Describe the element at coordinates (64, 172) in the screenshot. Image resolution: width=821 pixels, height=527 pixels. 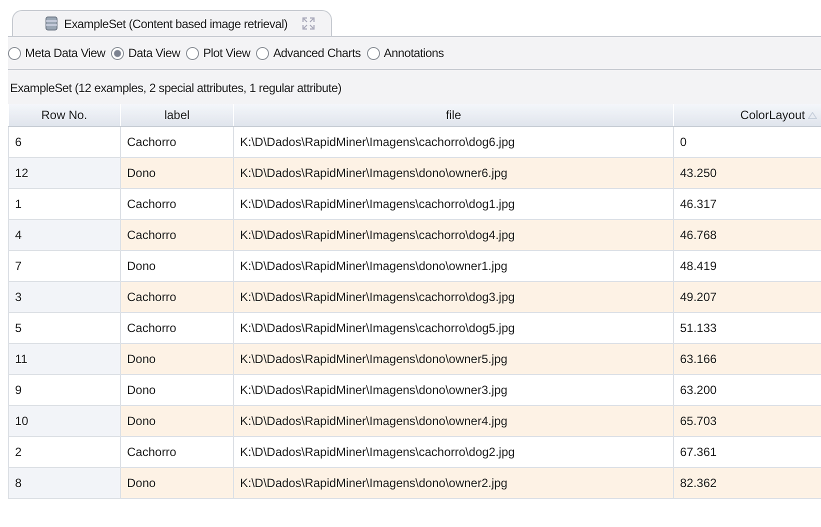
I see `table-cell: 12` at that location.